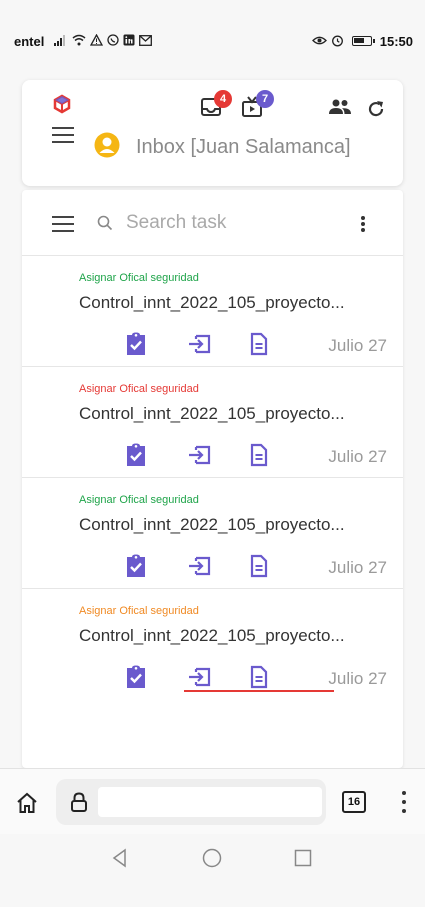  I want to click on address-bar, so click(191, 802).